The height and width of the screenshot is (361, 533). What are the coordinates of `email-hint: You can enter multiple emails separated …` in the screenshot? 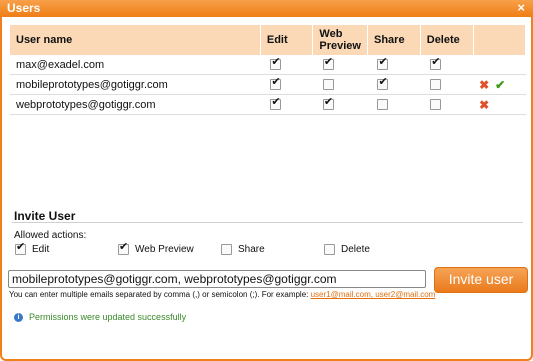 It's located at (222, 294).